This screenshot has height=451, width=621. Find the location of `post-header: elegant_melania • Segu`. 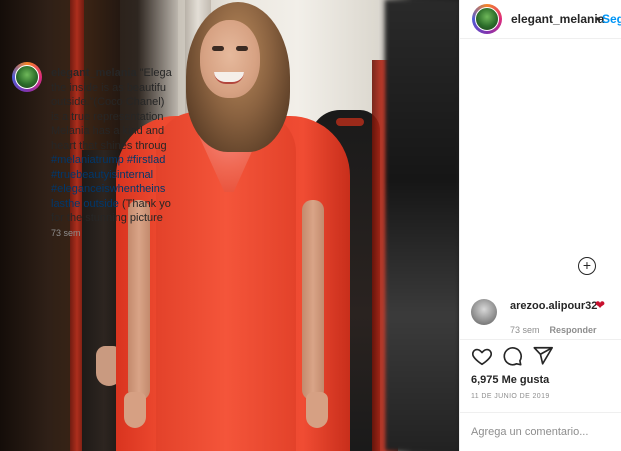

post-header: elegant_melania • Segu is located at coordinates (540, 19).